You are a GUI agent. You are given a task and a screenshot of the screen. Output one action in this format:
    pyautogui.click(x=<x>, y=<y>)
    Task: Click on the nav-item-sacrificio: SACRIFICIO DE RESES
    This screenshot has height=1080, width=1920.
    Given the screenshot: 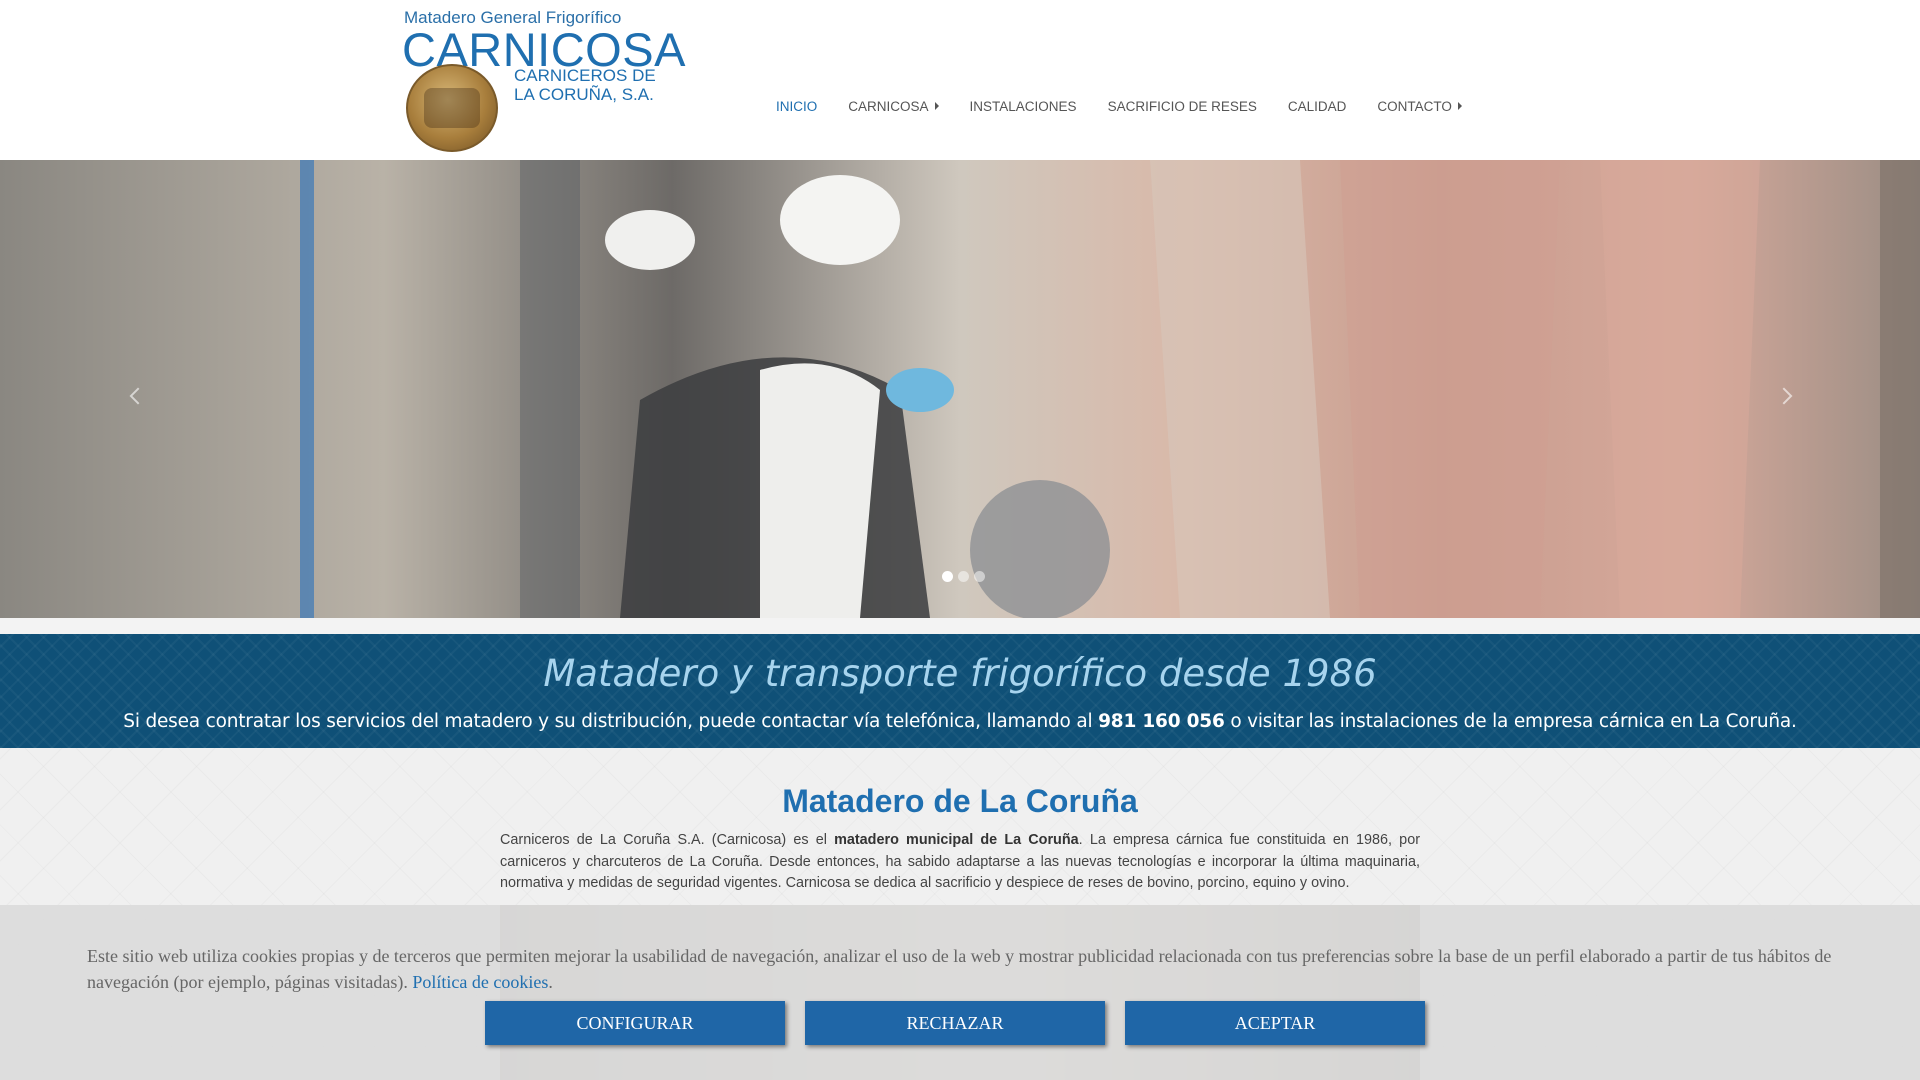 What is the action you would take?
    pyautogui.click(x=1182, y=106)
    